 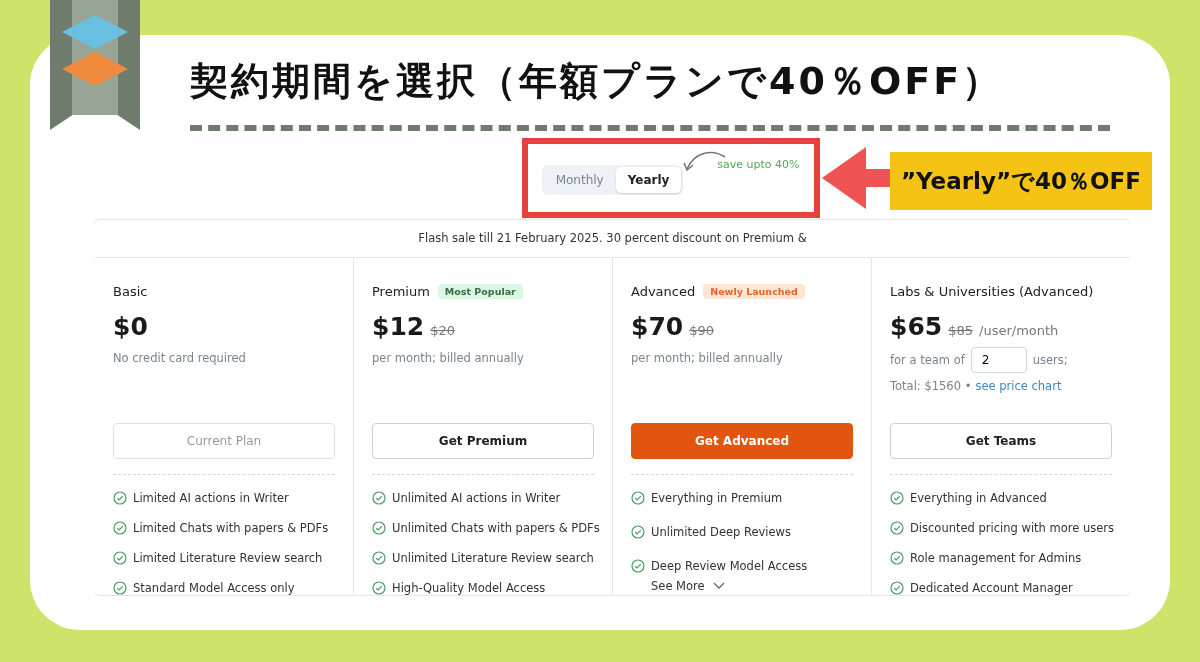 I want to click on feature-text: Everything in Advanced, so click(x=978, y=498).